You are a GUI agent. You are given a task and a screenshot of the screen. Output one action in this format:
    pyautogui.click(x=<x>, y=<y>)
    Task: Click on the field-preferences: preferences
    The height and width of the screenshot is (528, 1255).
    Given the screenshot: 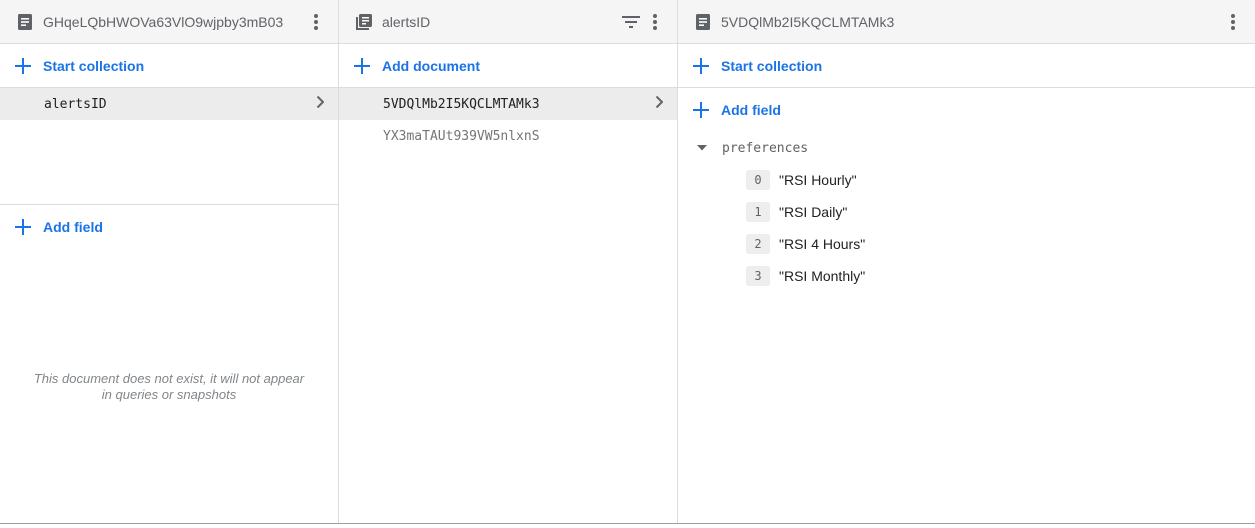 What is the action you would take?
    pyautogui.click(x=966, y=148)
    